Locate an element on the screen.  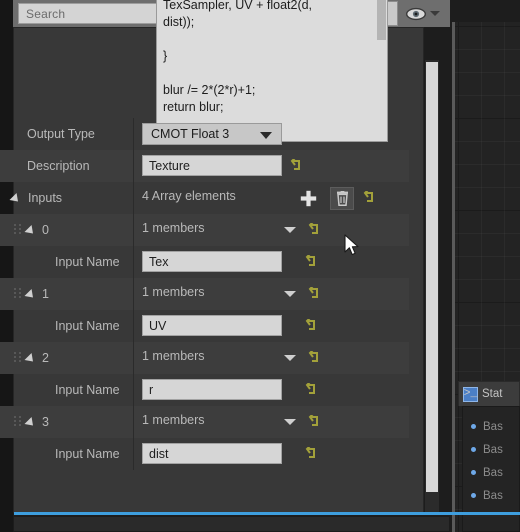
row-inputs-array: Inputs 4 Array elements is located at coordinates (204, 198).